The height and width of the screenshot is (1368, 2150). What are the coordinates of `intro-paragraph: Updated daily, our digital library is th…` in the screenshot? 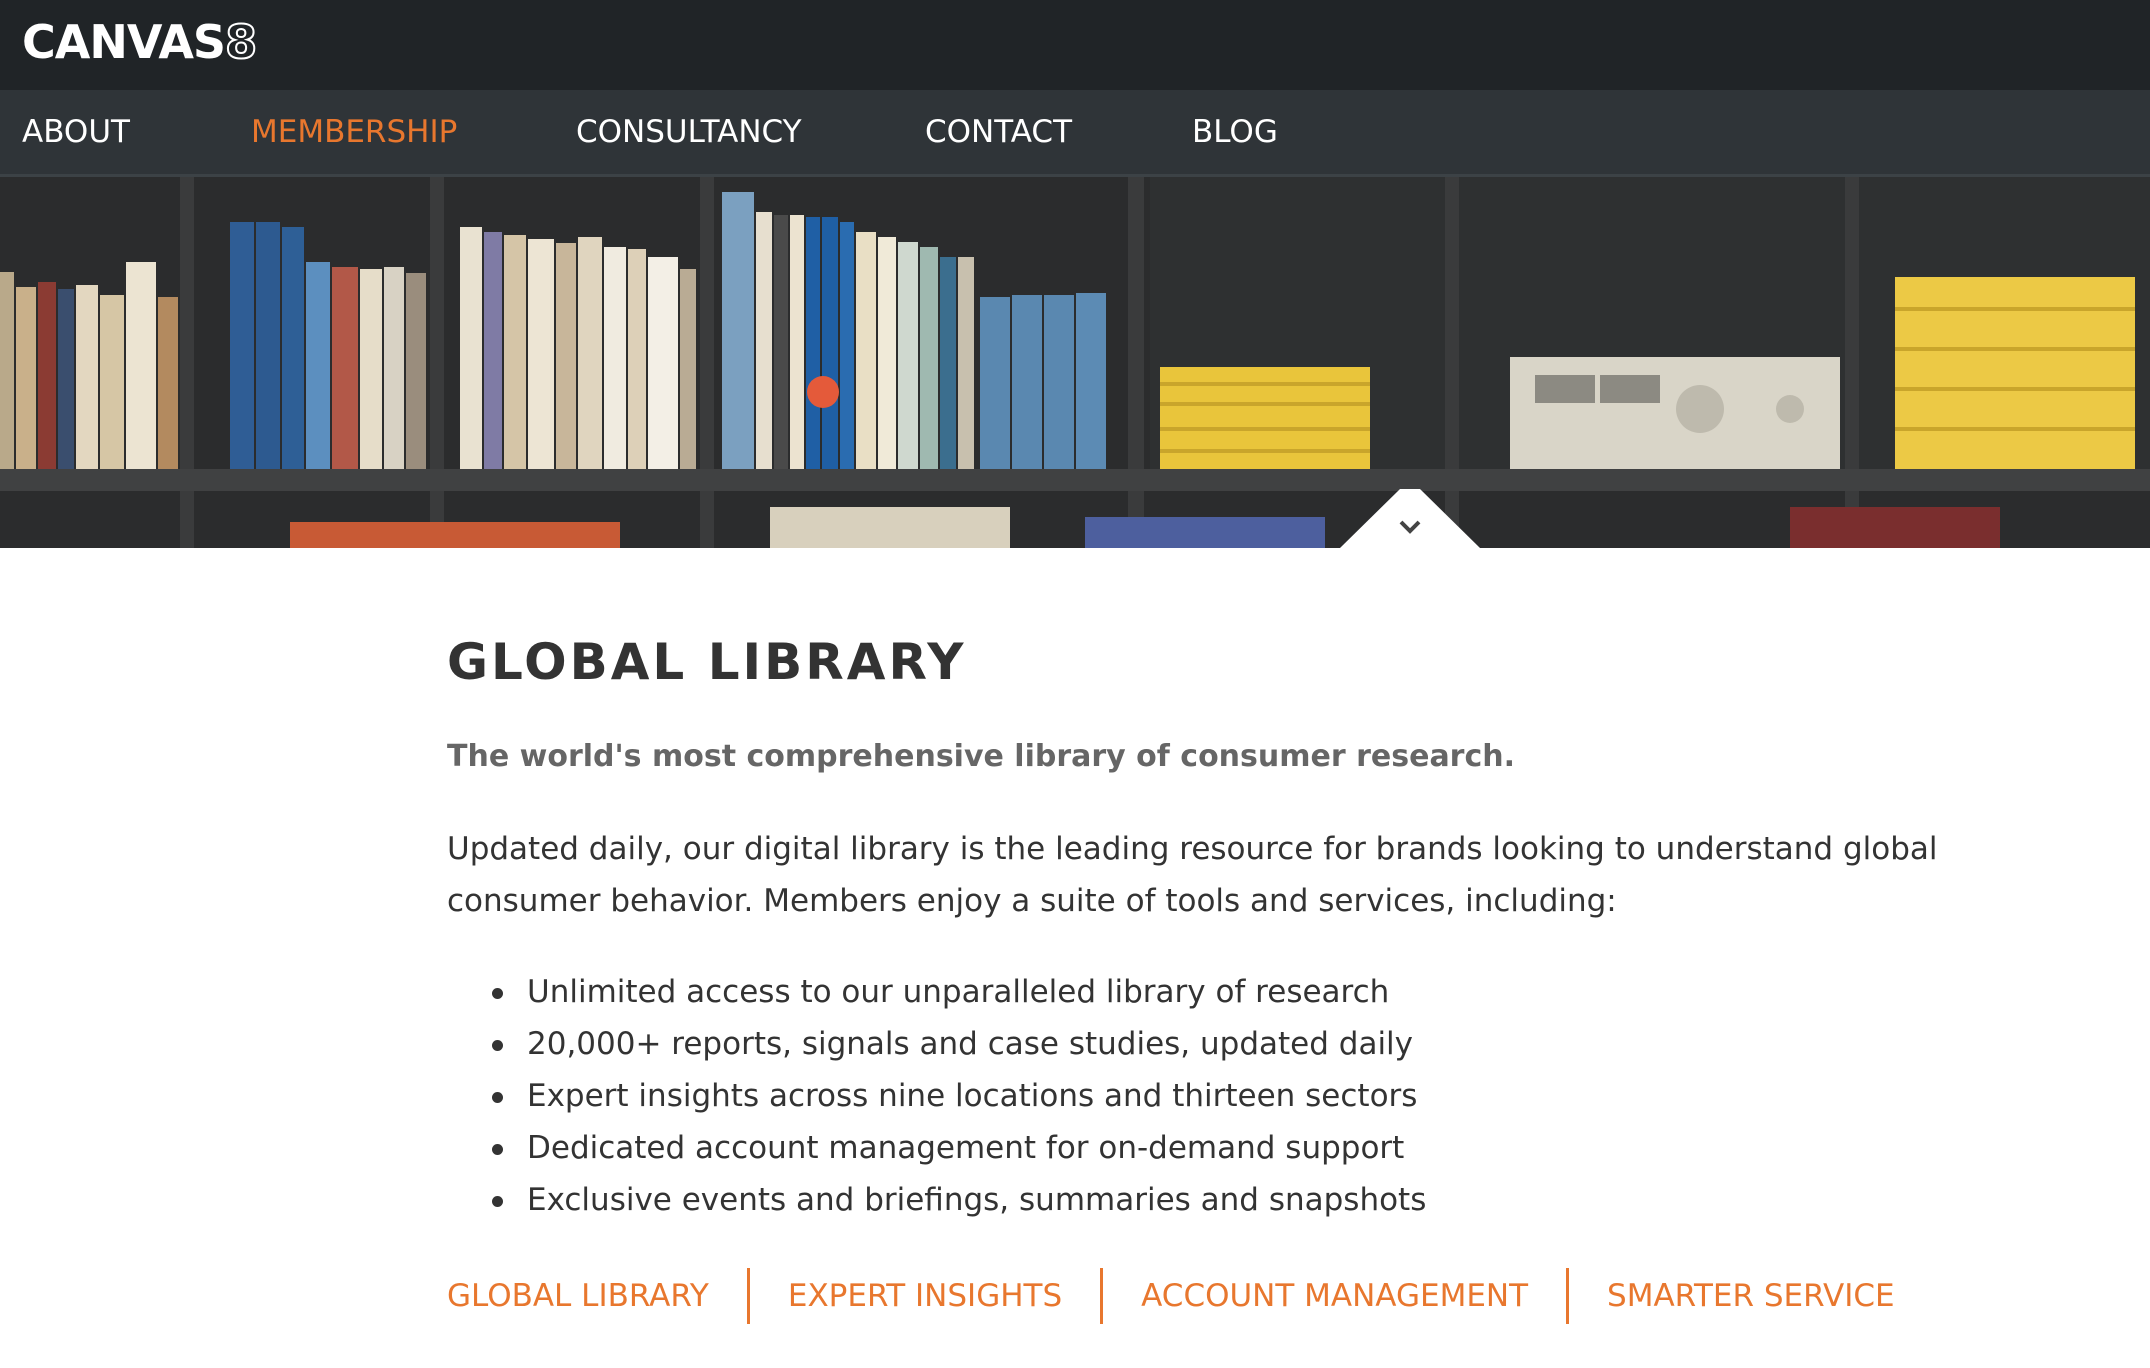 It's located at (1192, 875).